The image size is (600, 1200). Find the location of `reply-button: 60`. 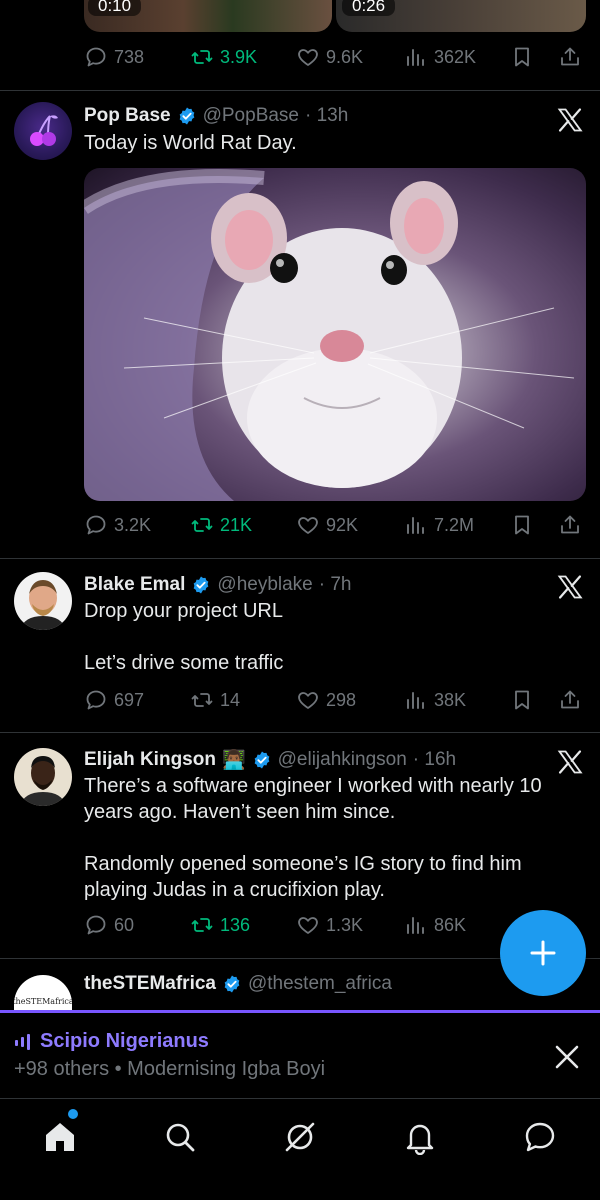

reply-button: 60 is located at coordinates (109, 925).